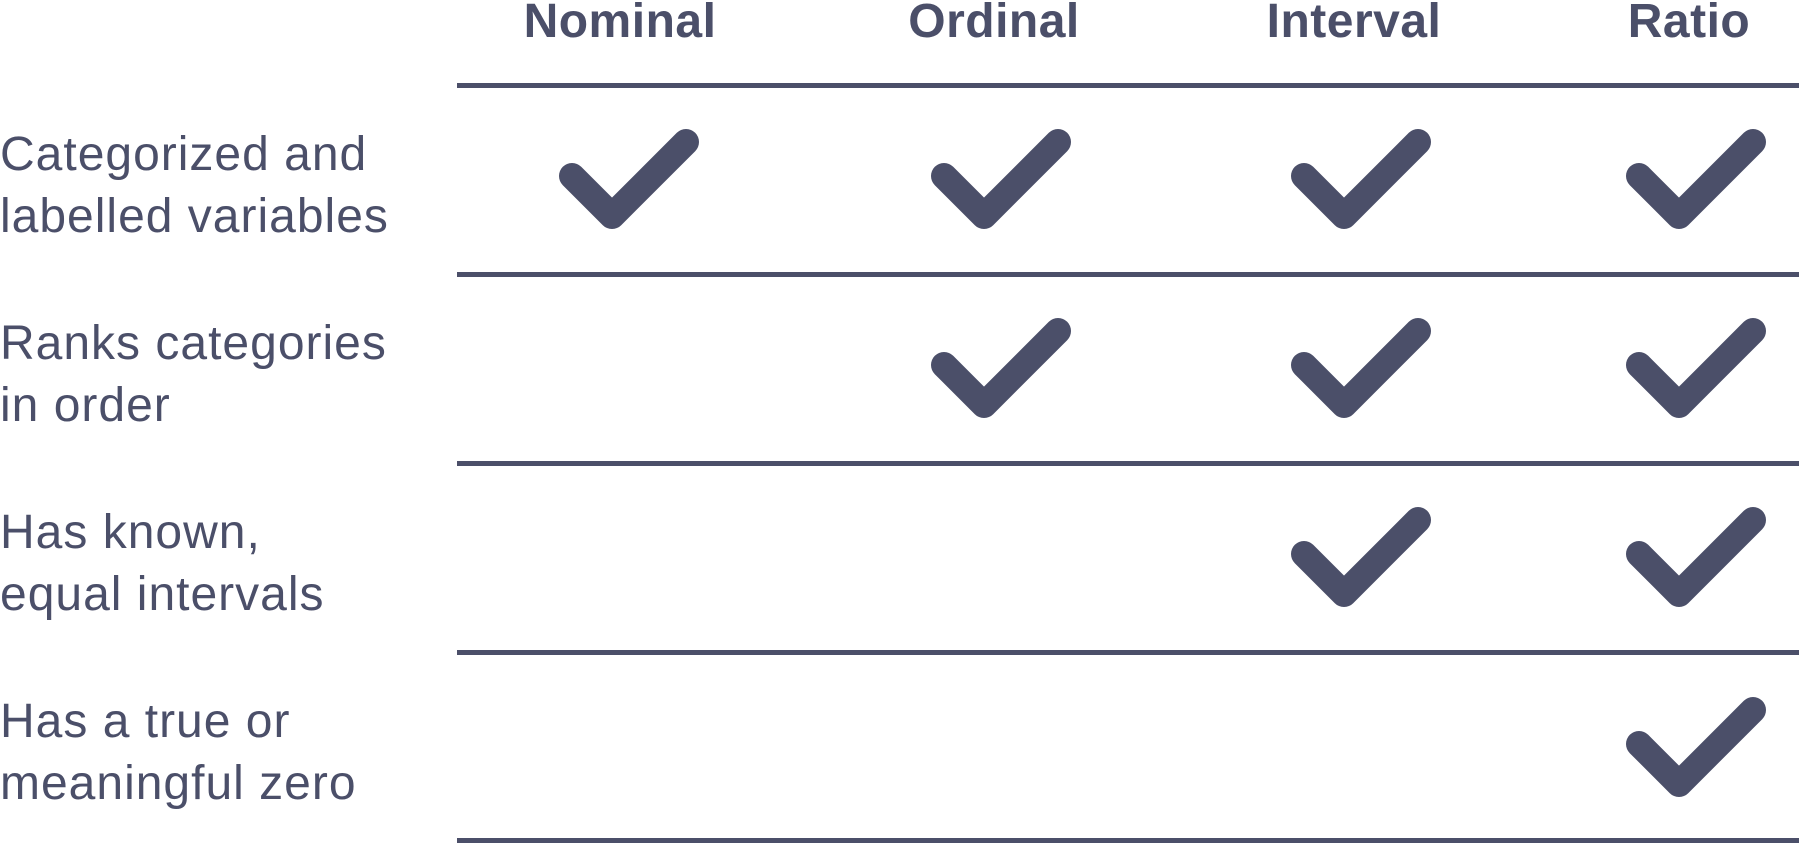  Describe the element at coordinates (194, 216) in the screenshot. I see `row-label-line: labelled variables` at that location.